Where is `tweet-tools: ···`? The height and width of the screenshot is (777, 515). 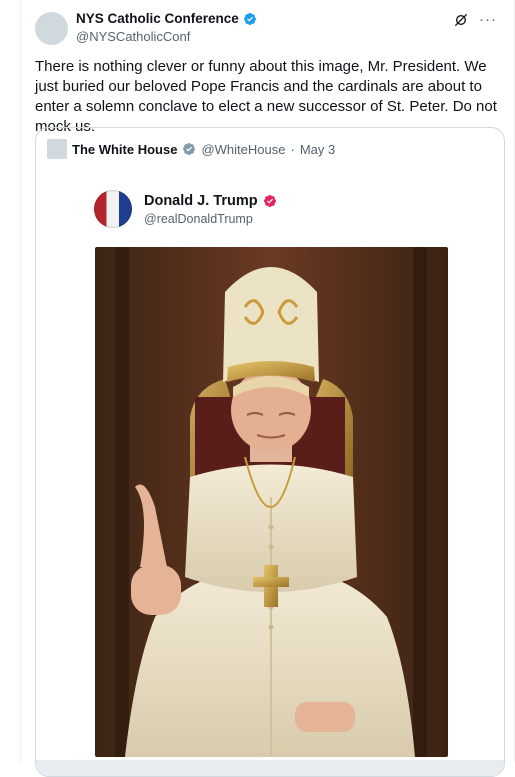
tweet-tools: ··· is located at coordinates (475, 20).